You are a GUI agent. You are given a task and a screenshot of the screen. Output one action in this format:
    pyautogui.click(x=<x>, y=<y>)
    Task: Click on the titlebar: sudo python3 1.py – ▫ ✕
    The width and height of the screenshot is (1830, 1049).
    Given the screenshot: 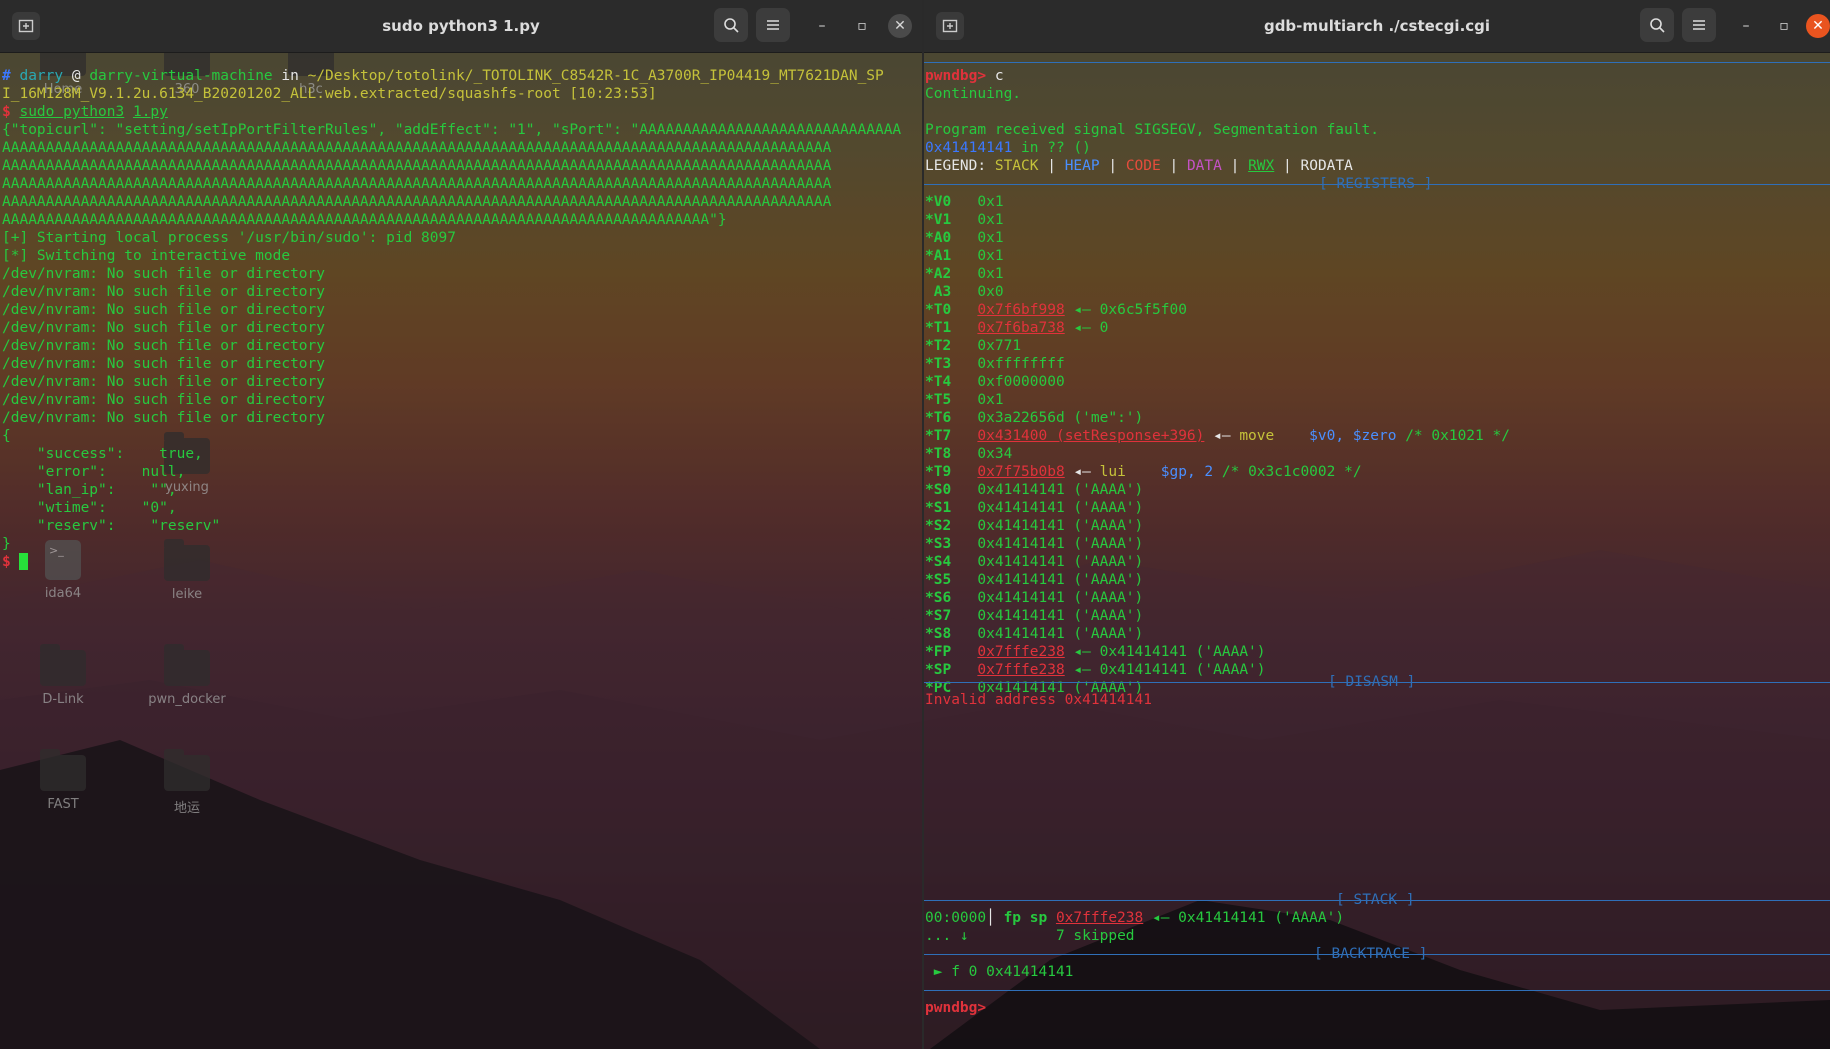 What is the action you would take?
    pyautogui.click(x=461, y=26)
    